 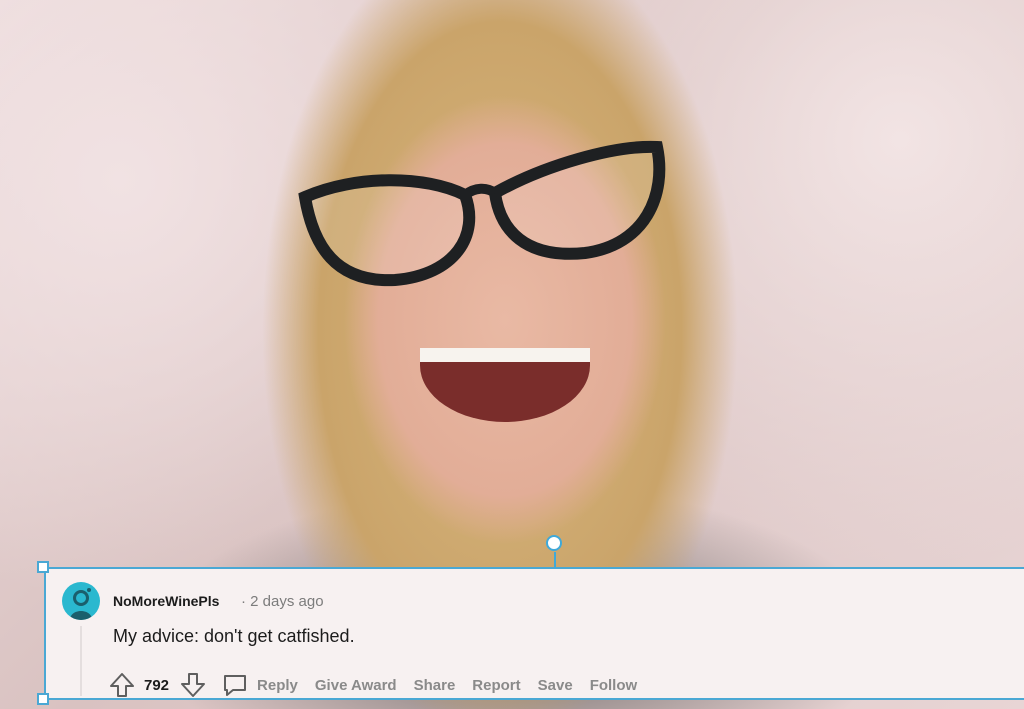 I want to click on vote-count: 792, so click(x=157, y=685).